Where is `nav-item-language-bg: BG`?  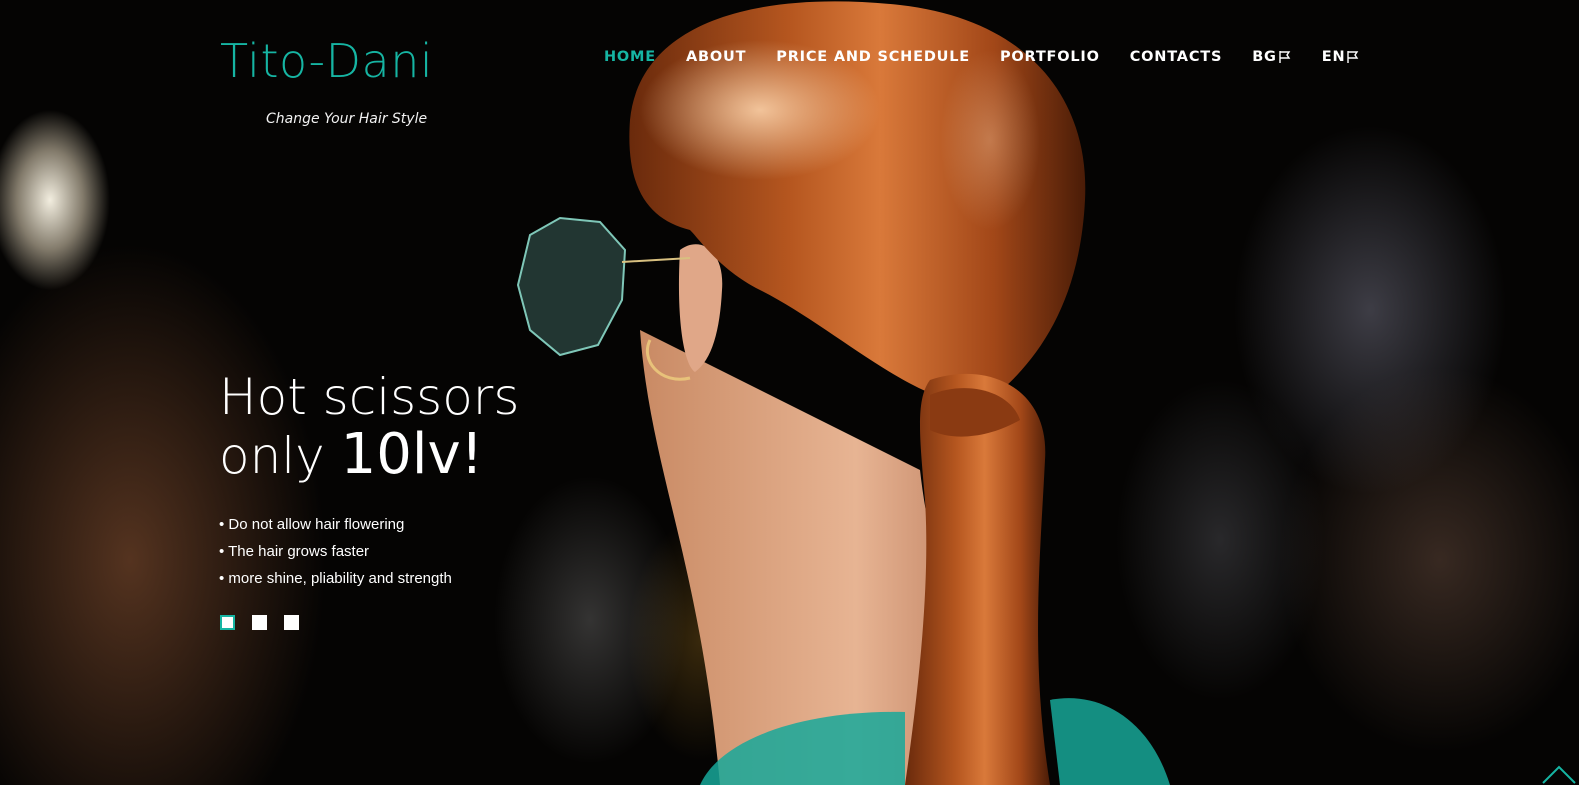 nav-item-language-bg: BG is located at coordinates (1272, 57).